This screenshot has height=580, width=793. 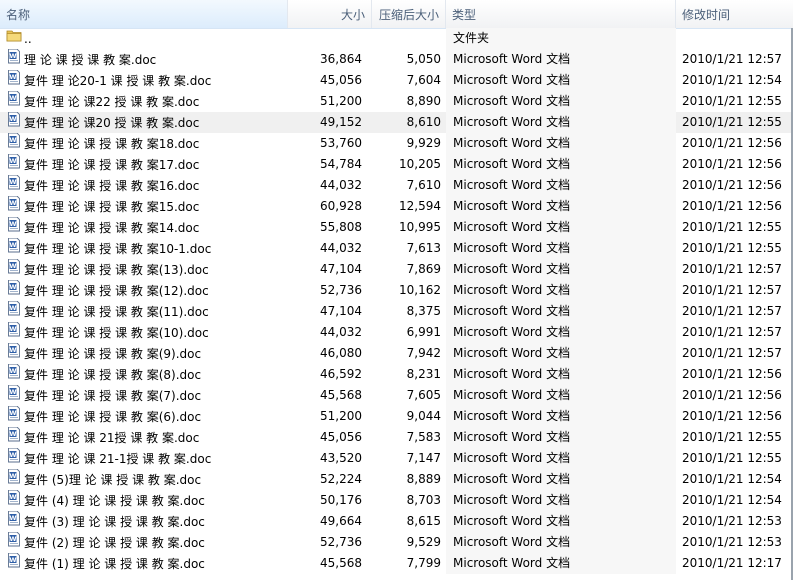 What do you see at coordinates (147, 353) in the screenshot?
I see `file-name-cell: W 复件 理 论 课 授 课 教 案(9).doc` at bounding box center [147, 353].